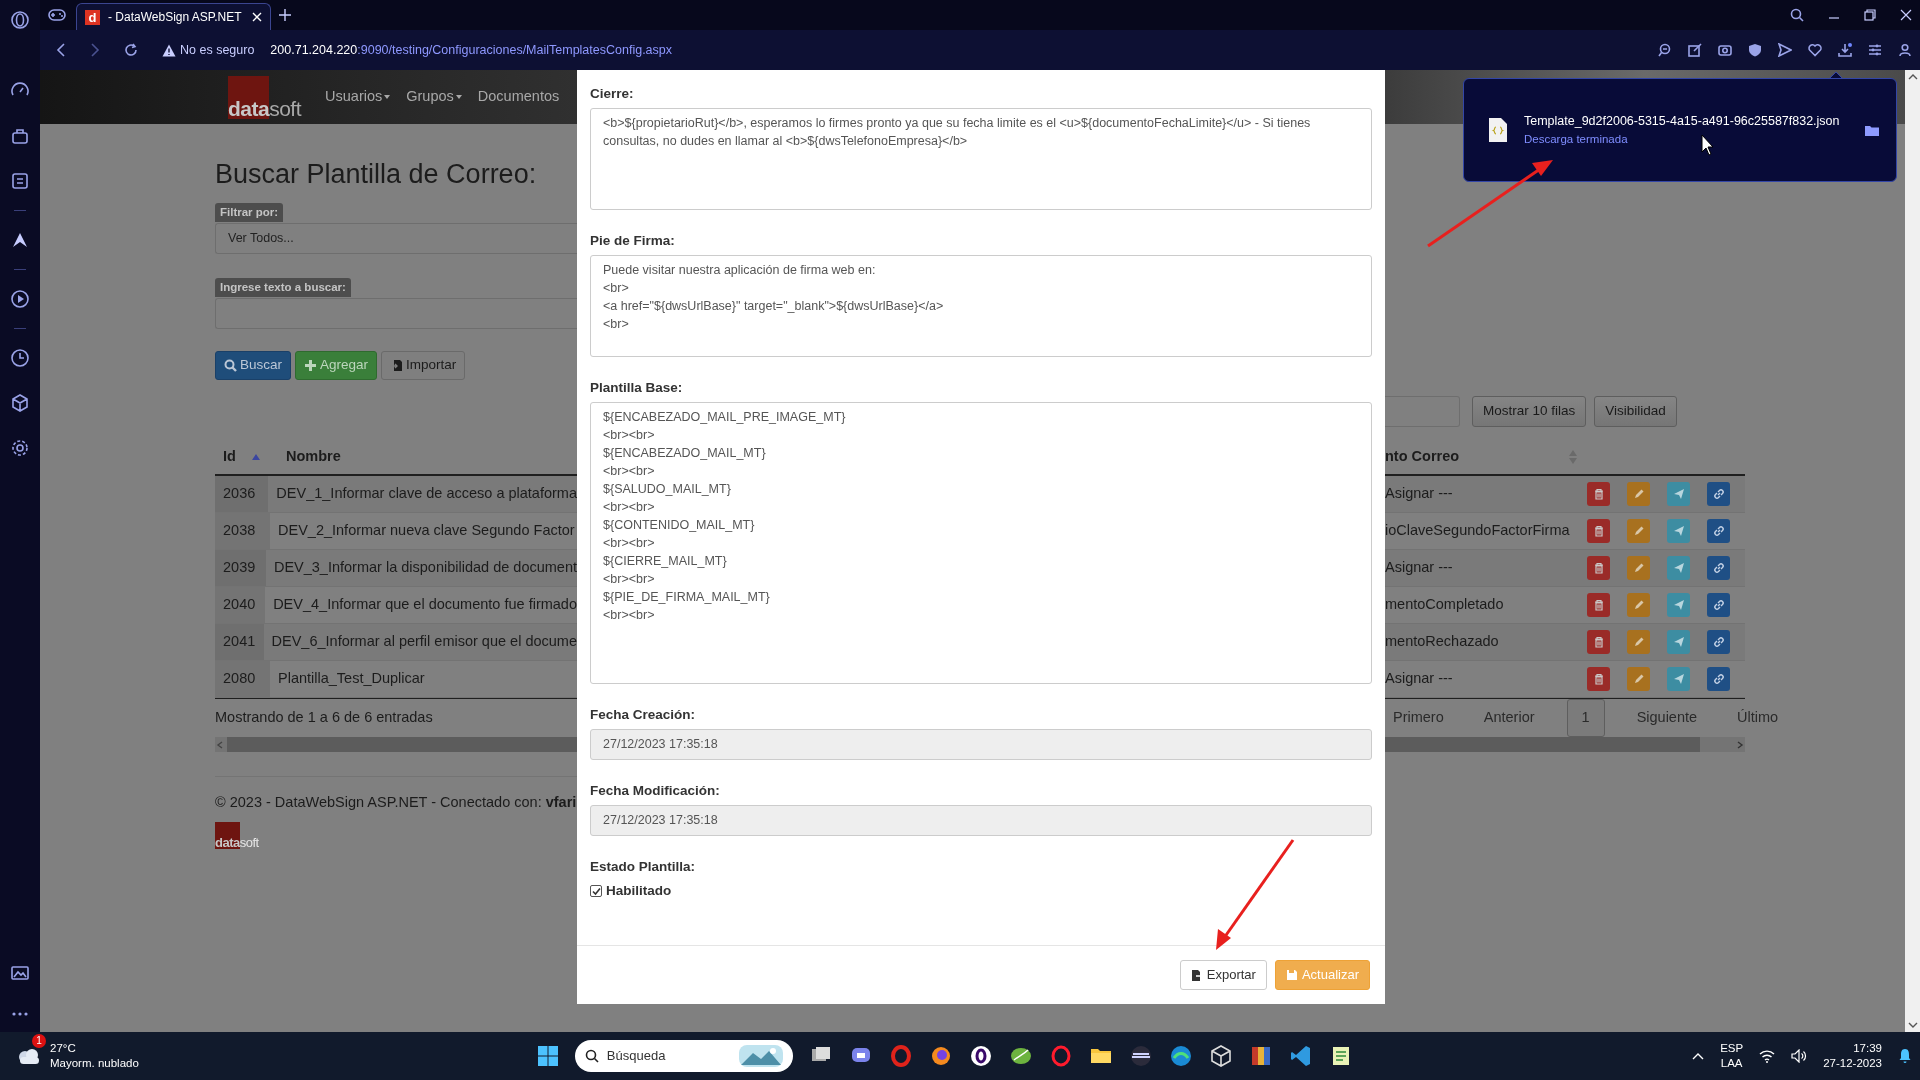  Describe the element at coordinates (229, 457) in the screenshot. I see `column-header: Id` at that location.